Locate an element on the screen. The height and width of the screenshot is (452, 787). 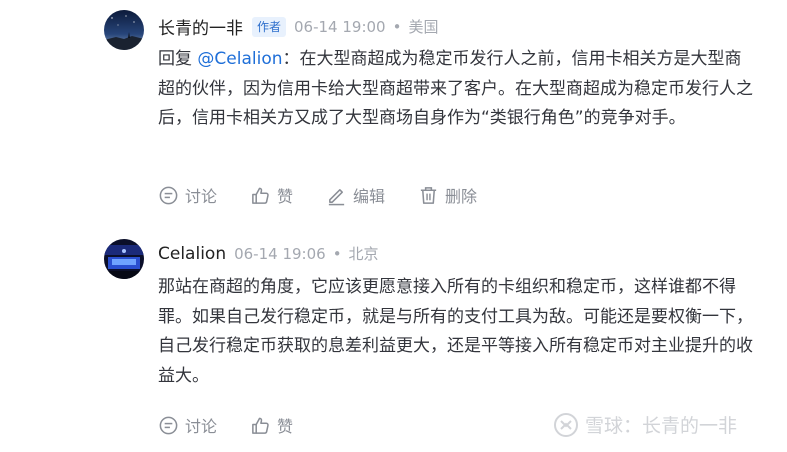
comment-time: 06-14 19:00 is located at coordinates (340, 26).